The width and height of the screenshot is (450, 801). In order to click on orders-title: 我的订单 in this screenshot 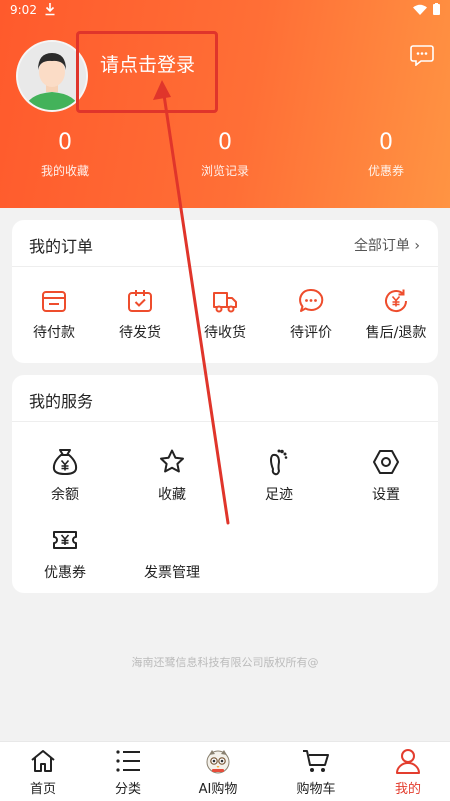, I will do `click(61, 246)`.